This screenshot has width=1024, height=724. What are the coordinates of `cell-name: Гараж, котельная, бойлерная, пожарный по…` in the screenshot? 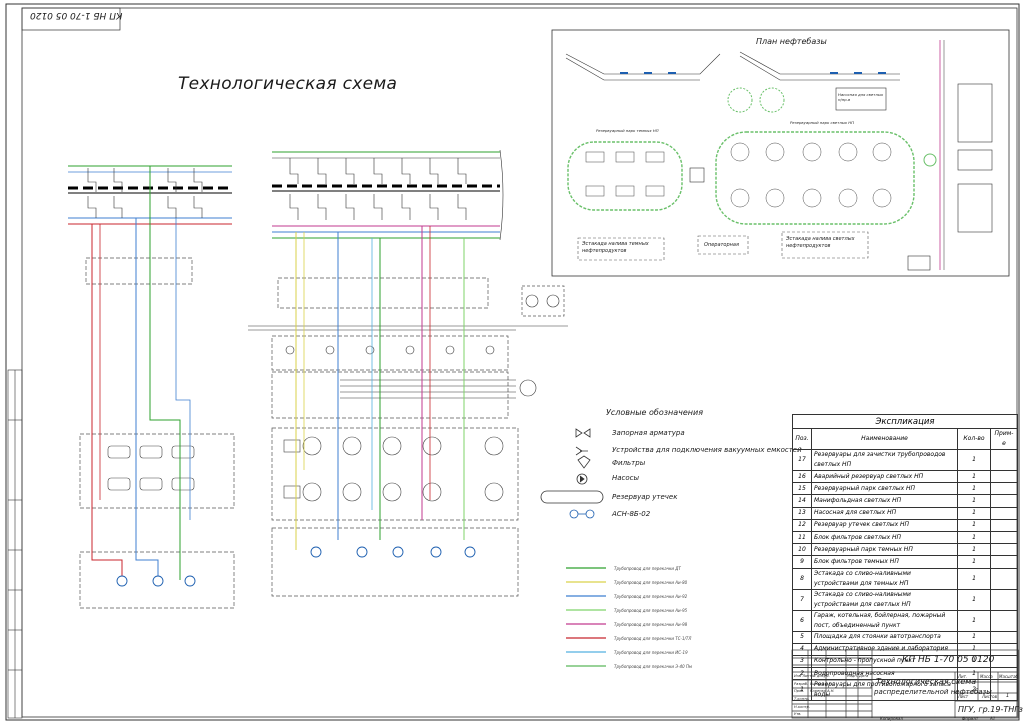 It's located at (884, 620).